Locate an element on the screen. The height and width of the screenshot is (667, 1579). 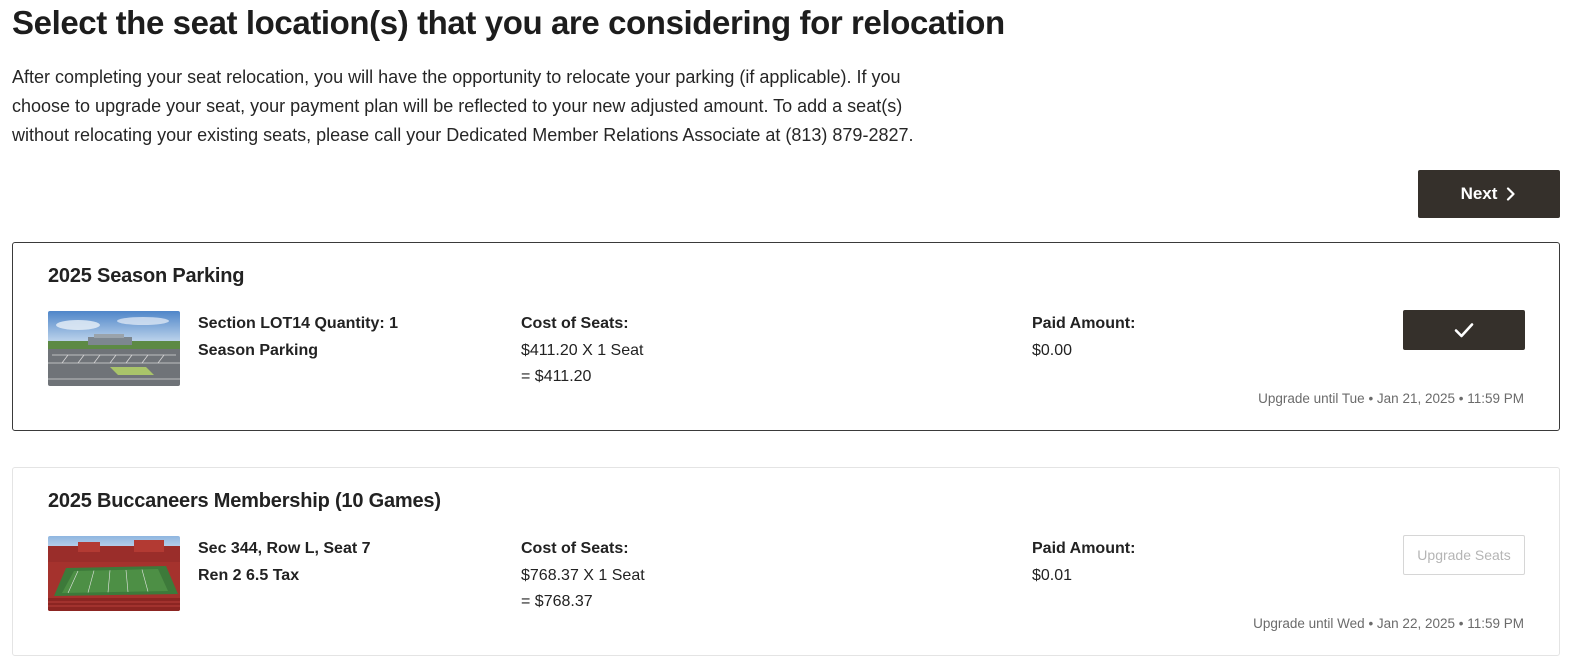
card-title: 2025 Buccaneers Membership (10 Games) is located at coordinates (244, 501).